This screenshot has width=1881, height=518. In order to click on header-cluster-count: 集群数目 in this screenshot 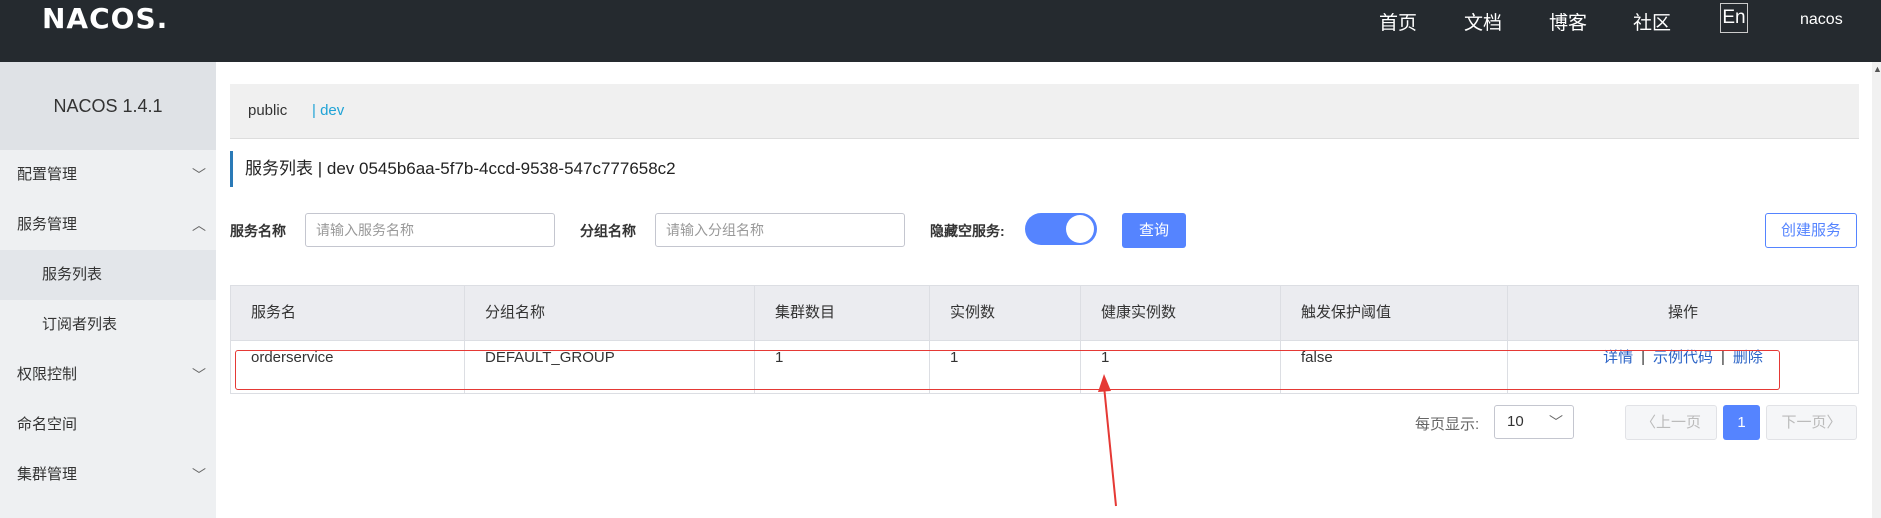, I will do `click(842, 313)`.